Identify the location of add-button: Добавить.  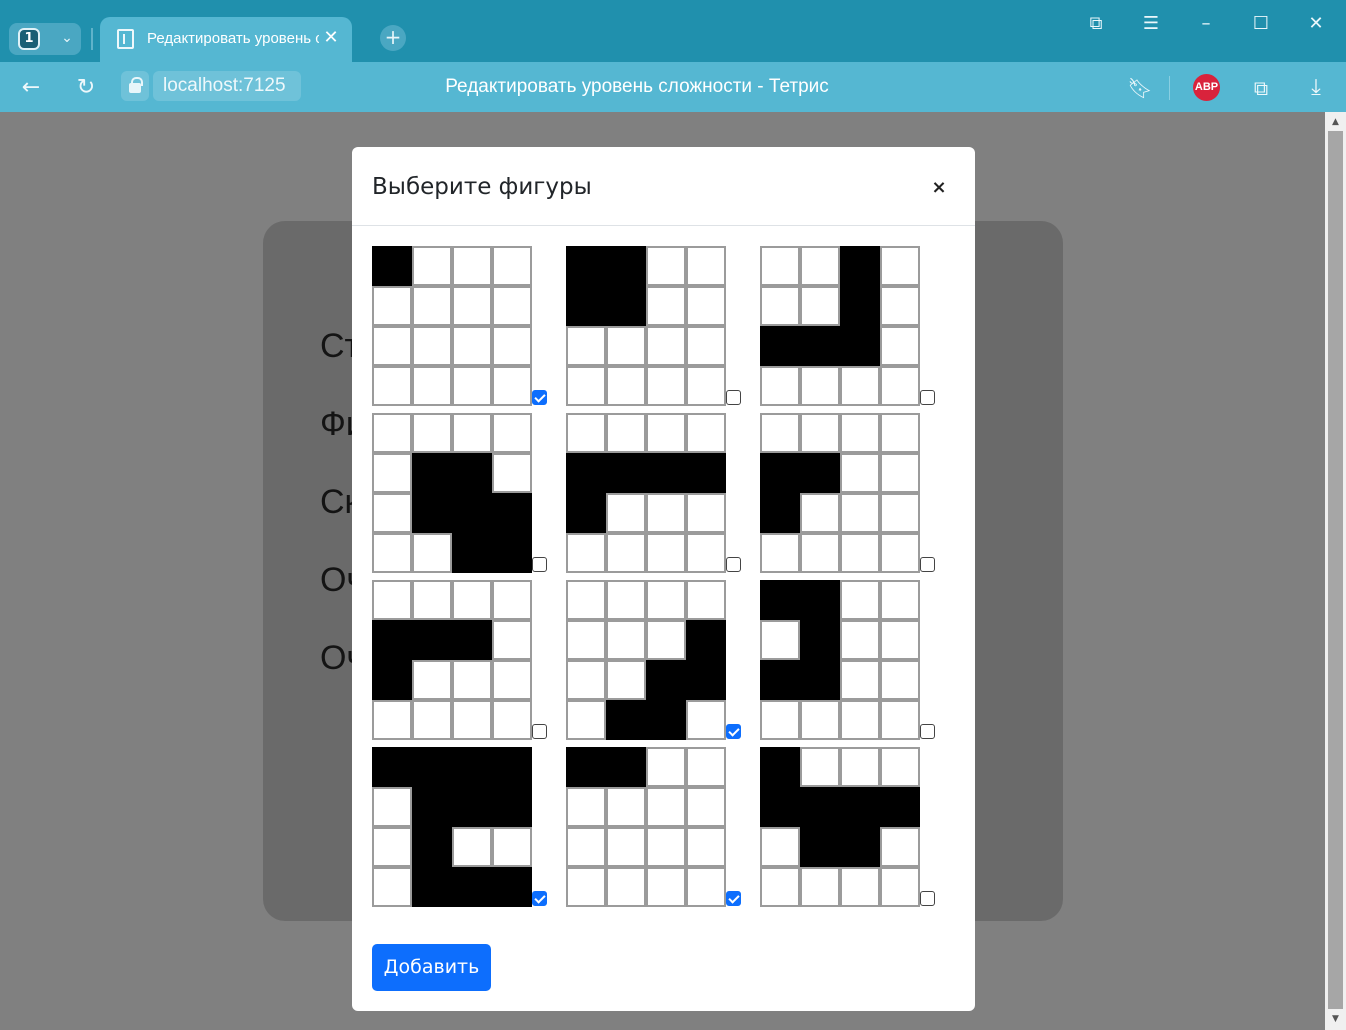
(431, 967).